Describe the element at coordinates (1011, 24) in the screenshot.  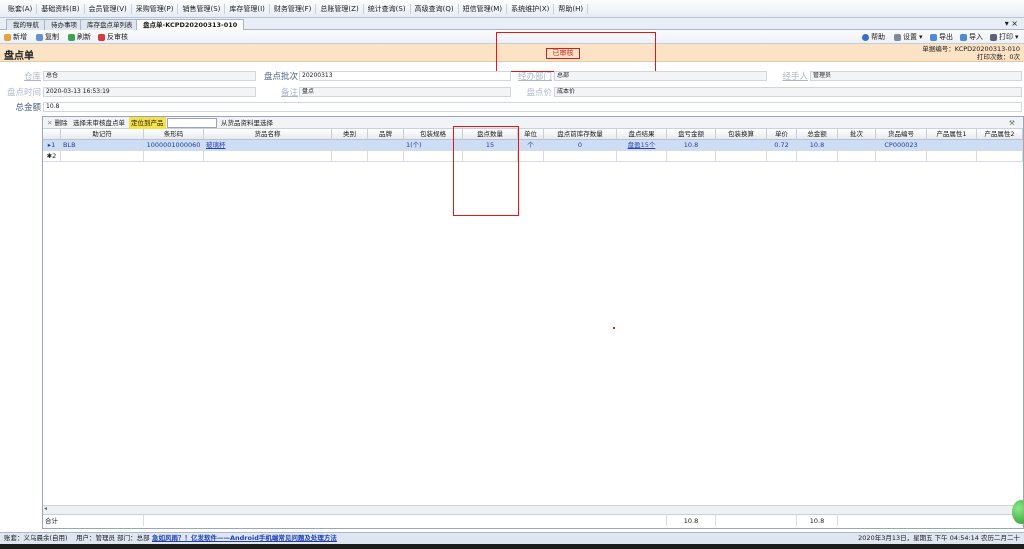
I see `close-icon: ▾ ×` at that location.